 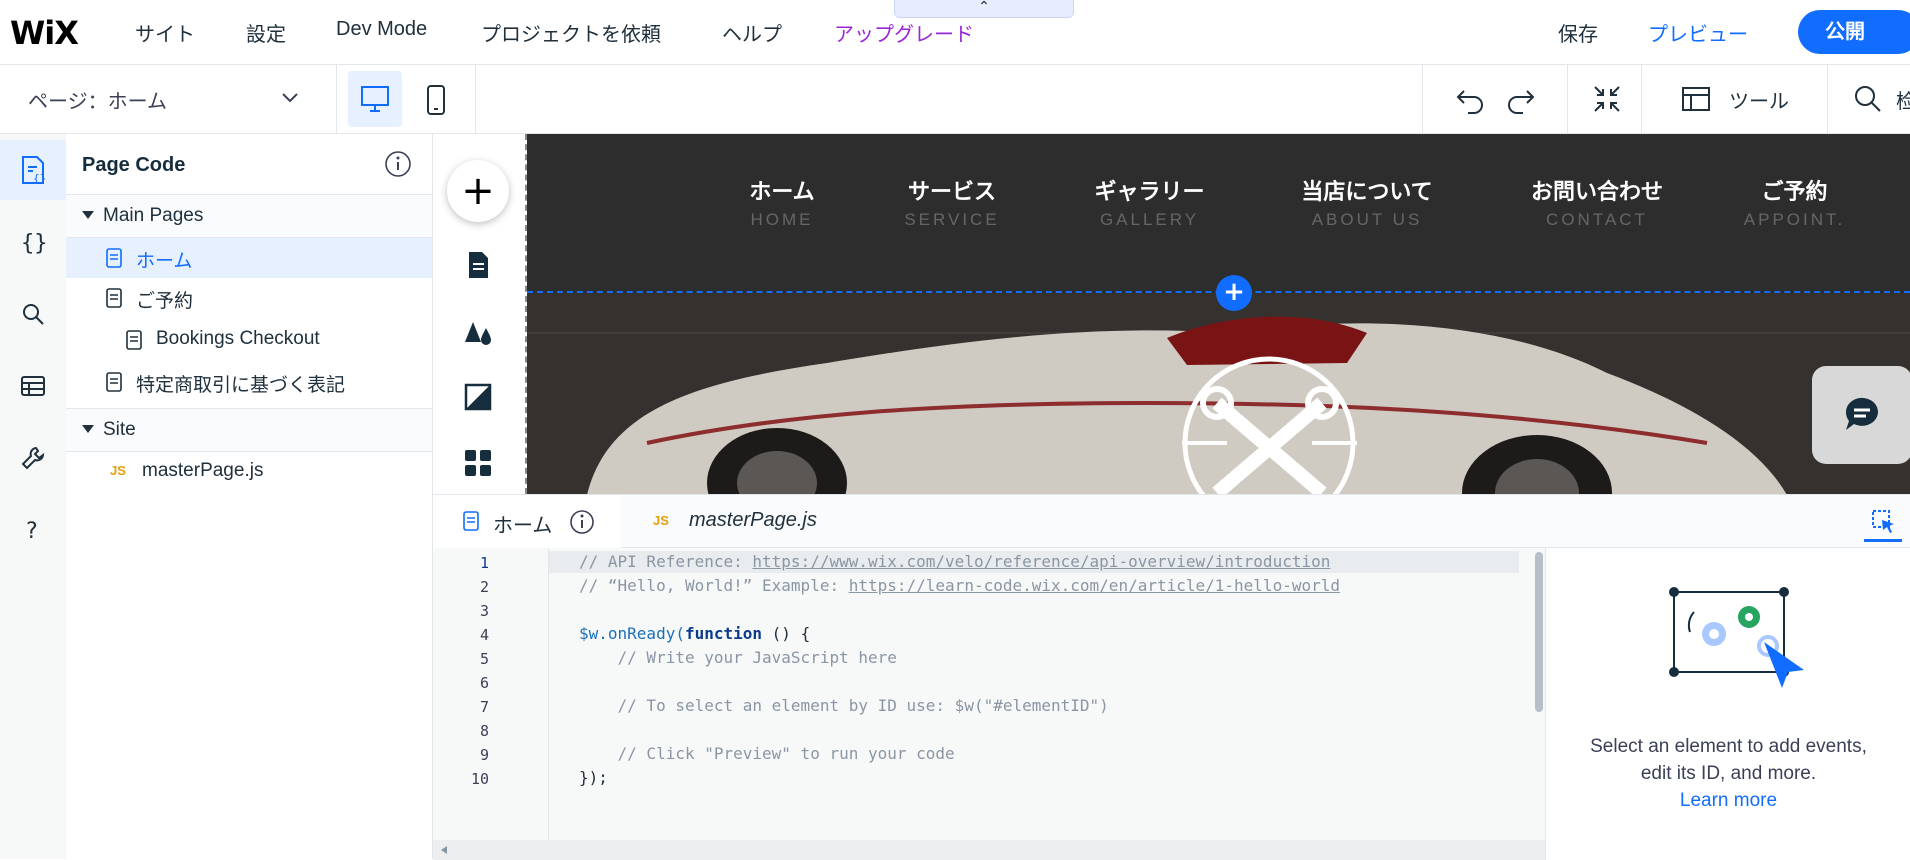 What do you see at coordinates (381, 29) in the screenshot?
I see `menu-dev-mode: Dev Mode` at bounding box center [381, 29].